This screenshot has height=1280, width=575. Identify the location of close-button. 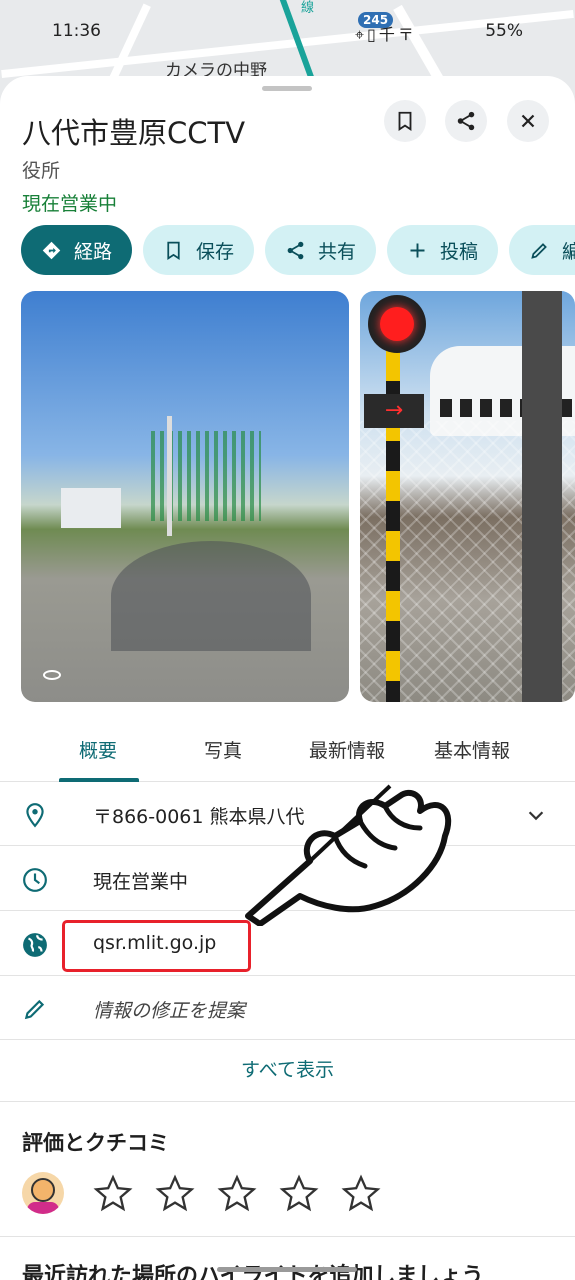
(528, 121).